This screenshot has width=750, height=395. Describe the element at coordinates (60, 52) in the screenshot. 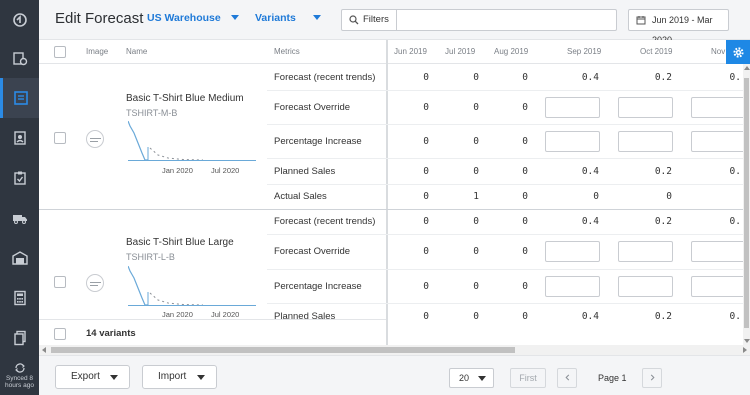

I see `select-all-checkbox` at that location.